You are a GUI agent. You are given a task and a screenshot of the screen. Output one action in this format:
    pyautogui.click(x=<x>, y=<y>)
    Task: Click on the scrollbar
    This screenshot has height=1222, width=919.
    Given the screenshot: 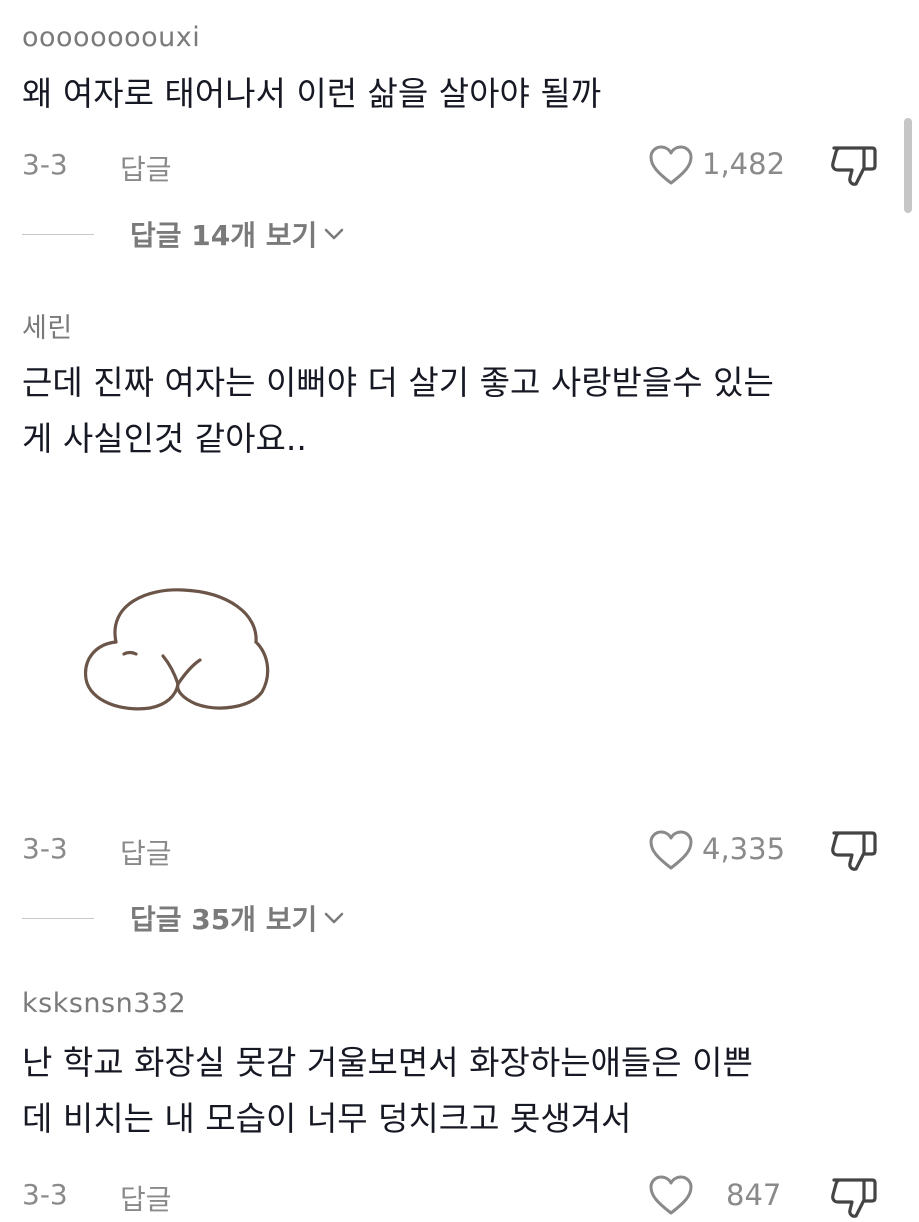 What is the action you would take?
    pyautogui.click(x=908, y=165)
    